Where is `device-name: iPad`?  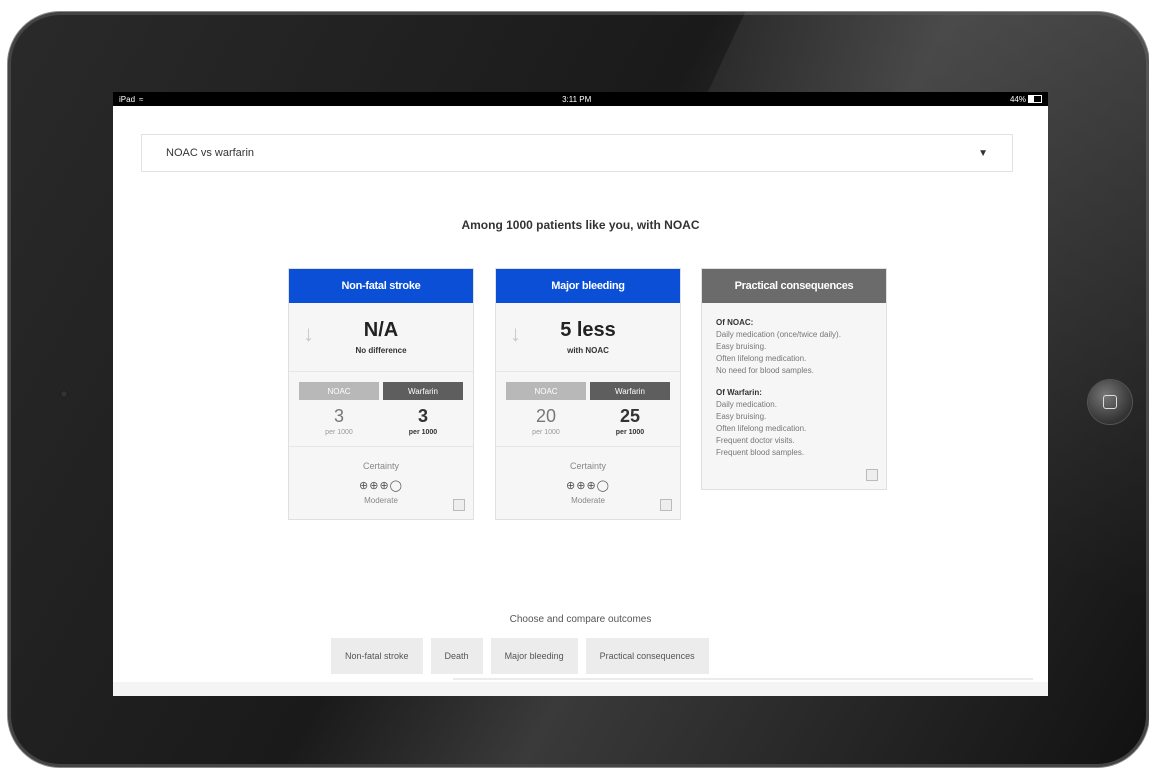
device-name: iPad is located at coordinates (127, 99).